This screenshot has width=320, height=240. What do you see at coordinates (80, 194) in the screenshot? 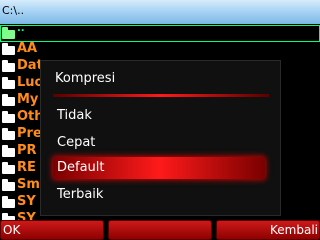
I see `option-label: Terbaik` at bounding box center [80, 194].